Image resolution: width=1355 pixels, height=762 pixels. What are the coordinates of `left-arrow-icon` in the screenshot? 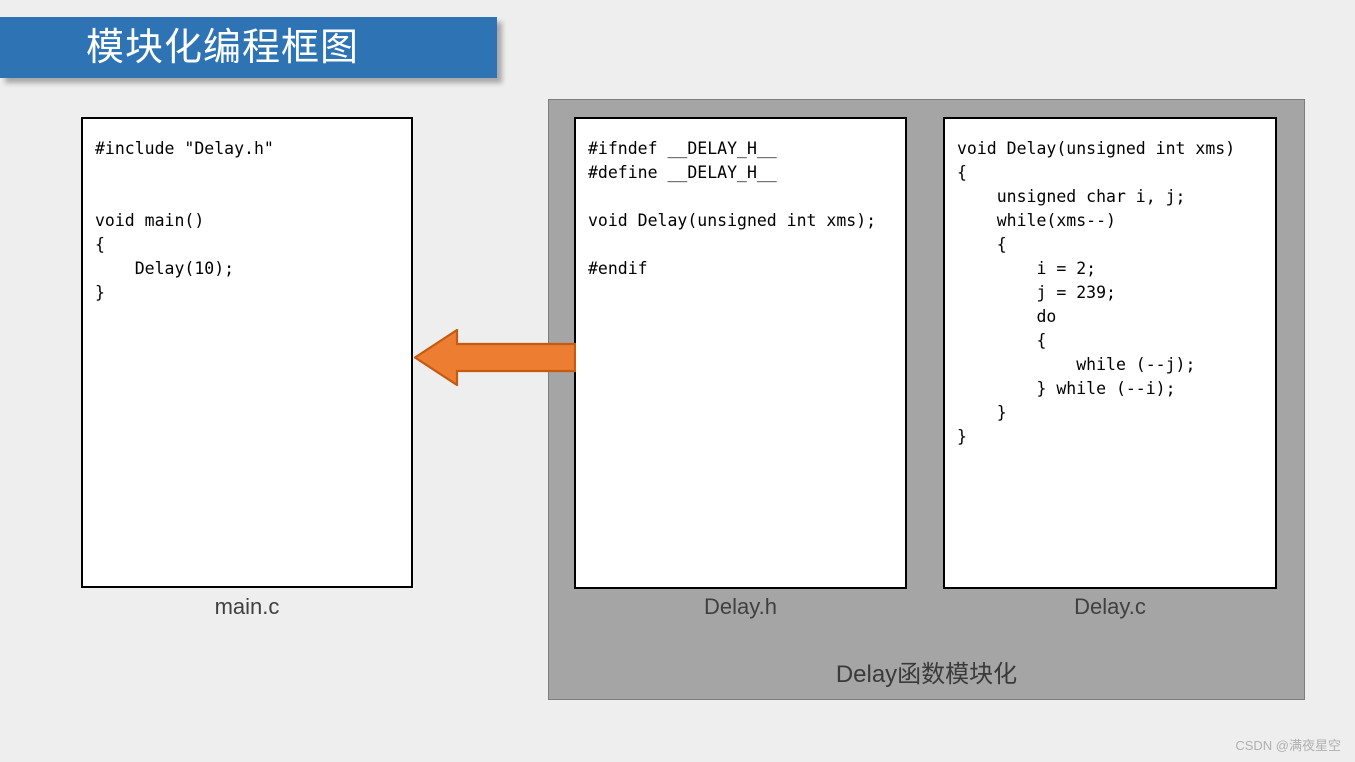 It's located at (494, 357).